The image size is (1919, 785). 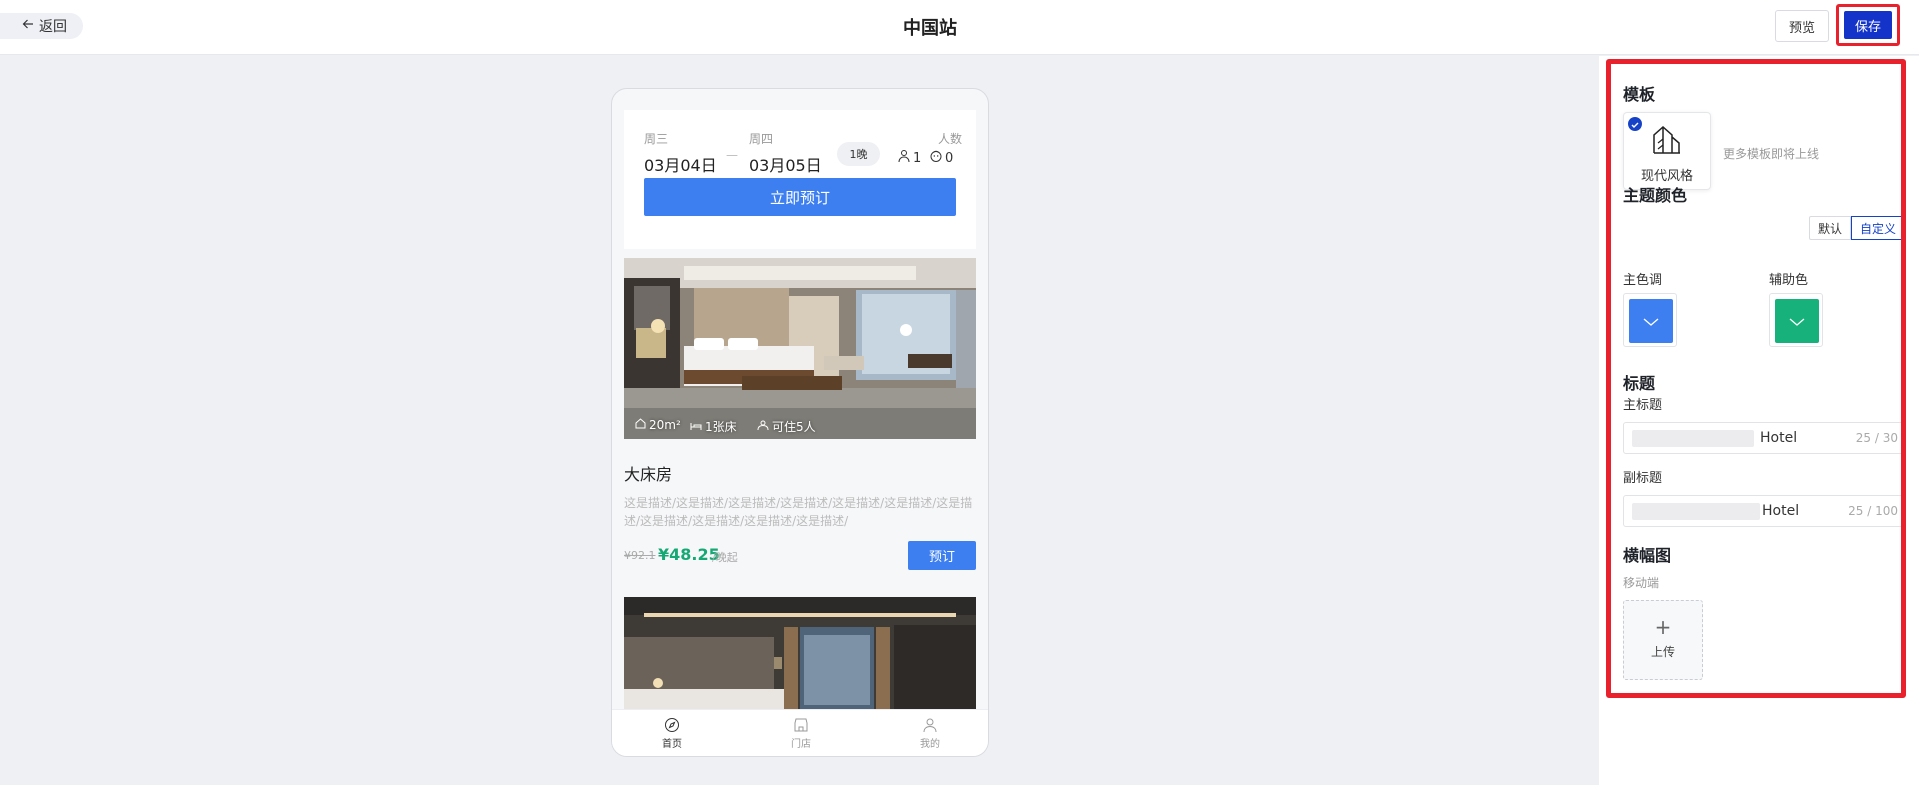 What do you see at coordinates (858, 154) in the screenshot?
I see `nights-badge: 1晚` at bounding box center [858, 154].